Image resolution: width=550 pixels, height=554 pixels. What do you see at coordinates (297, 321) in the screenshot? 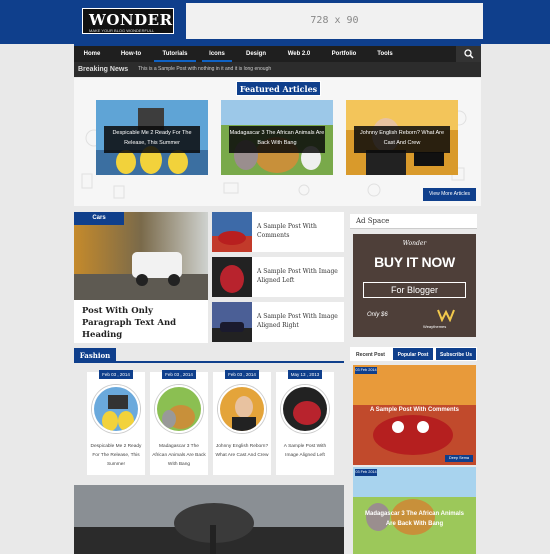
I see `side-post-title: A Sample Post With Image Aligned Right` at bounding box center [297, 321].